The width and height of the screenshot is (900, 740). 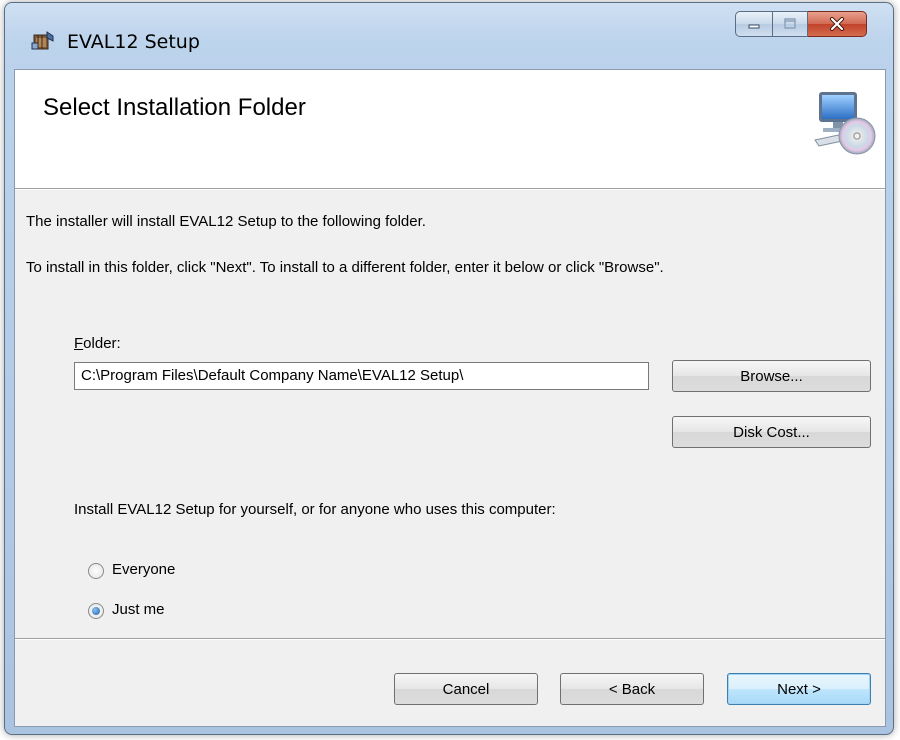 I want to click on close-button, so click(x=837, y=24).